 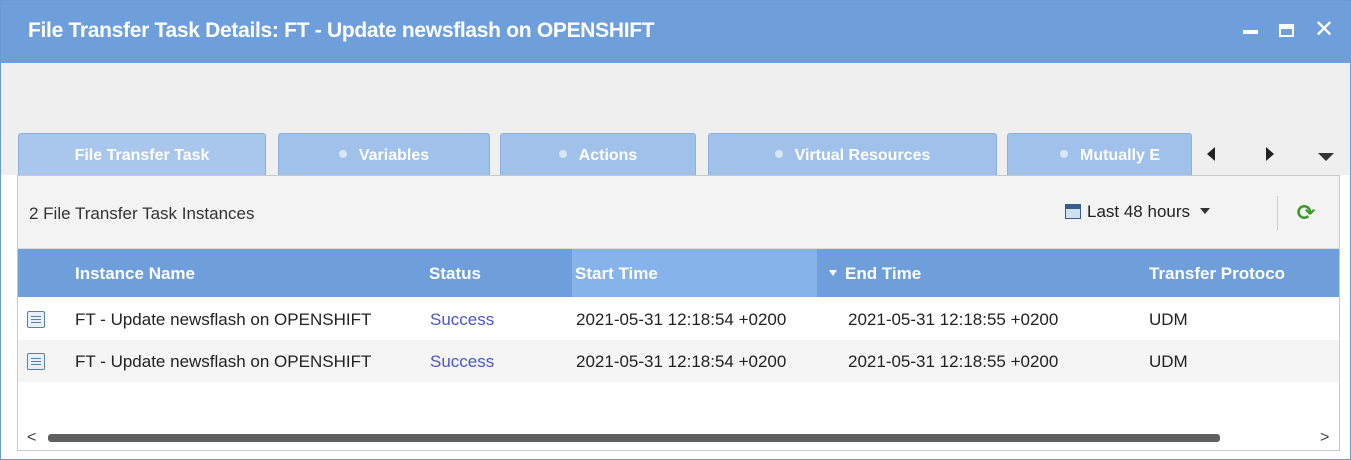 I want to click on column-header-transfer-protocol: Transfer Protoco, so click(x=1244, y=273).